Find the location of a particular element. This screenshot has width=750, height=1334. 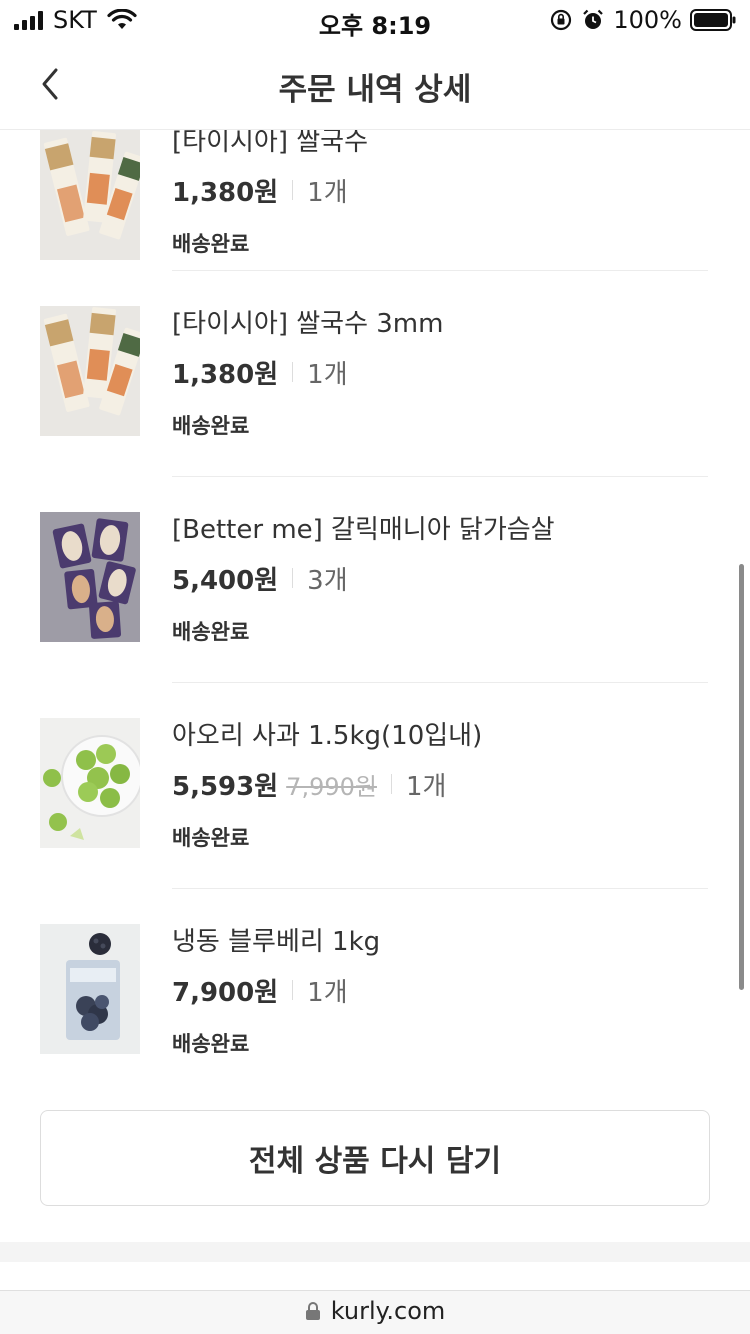

item-info: 아오리 사과 1.5kg(10입내) 5,593원 7,990원 1개 배송완료 is located at coordinates (440, 785).